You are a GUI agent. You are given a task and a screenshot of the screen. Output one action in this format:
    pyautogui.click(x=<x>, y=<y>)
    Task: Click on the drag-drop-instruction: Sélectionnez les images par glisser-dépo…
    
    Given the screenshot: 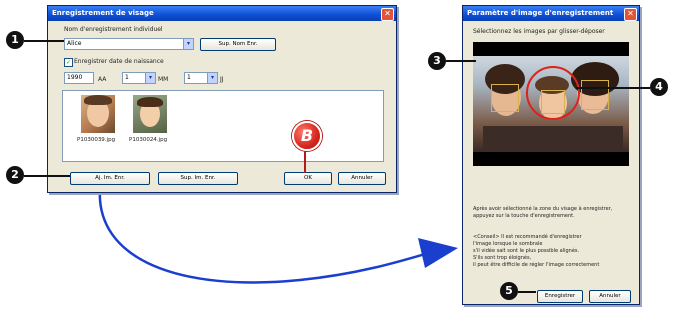 What is the action you would take?
    pyautogui.click(x=539, y=31)
    